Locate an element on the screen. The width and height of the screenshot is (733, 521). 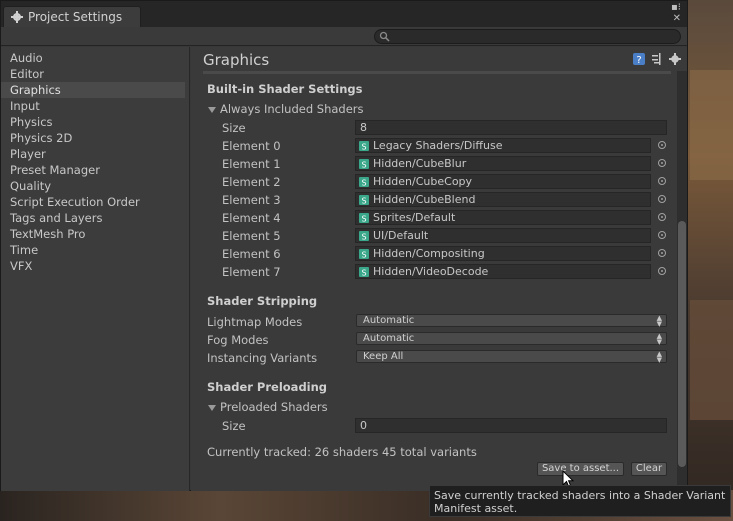
preloaded-shaders-foldout: Preloaded Shaders is located at coordinates (268, 407).